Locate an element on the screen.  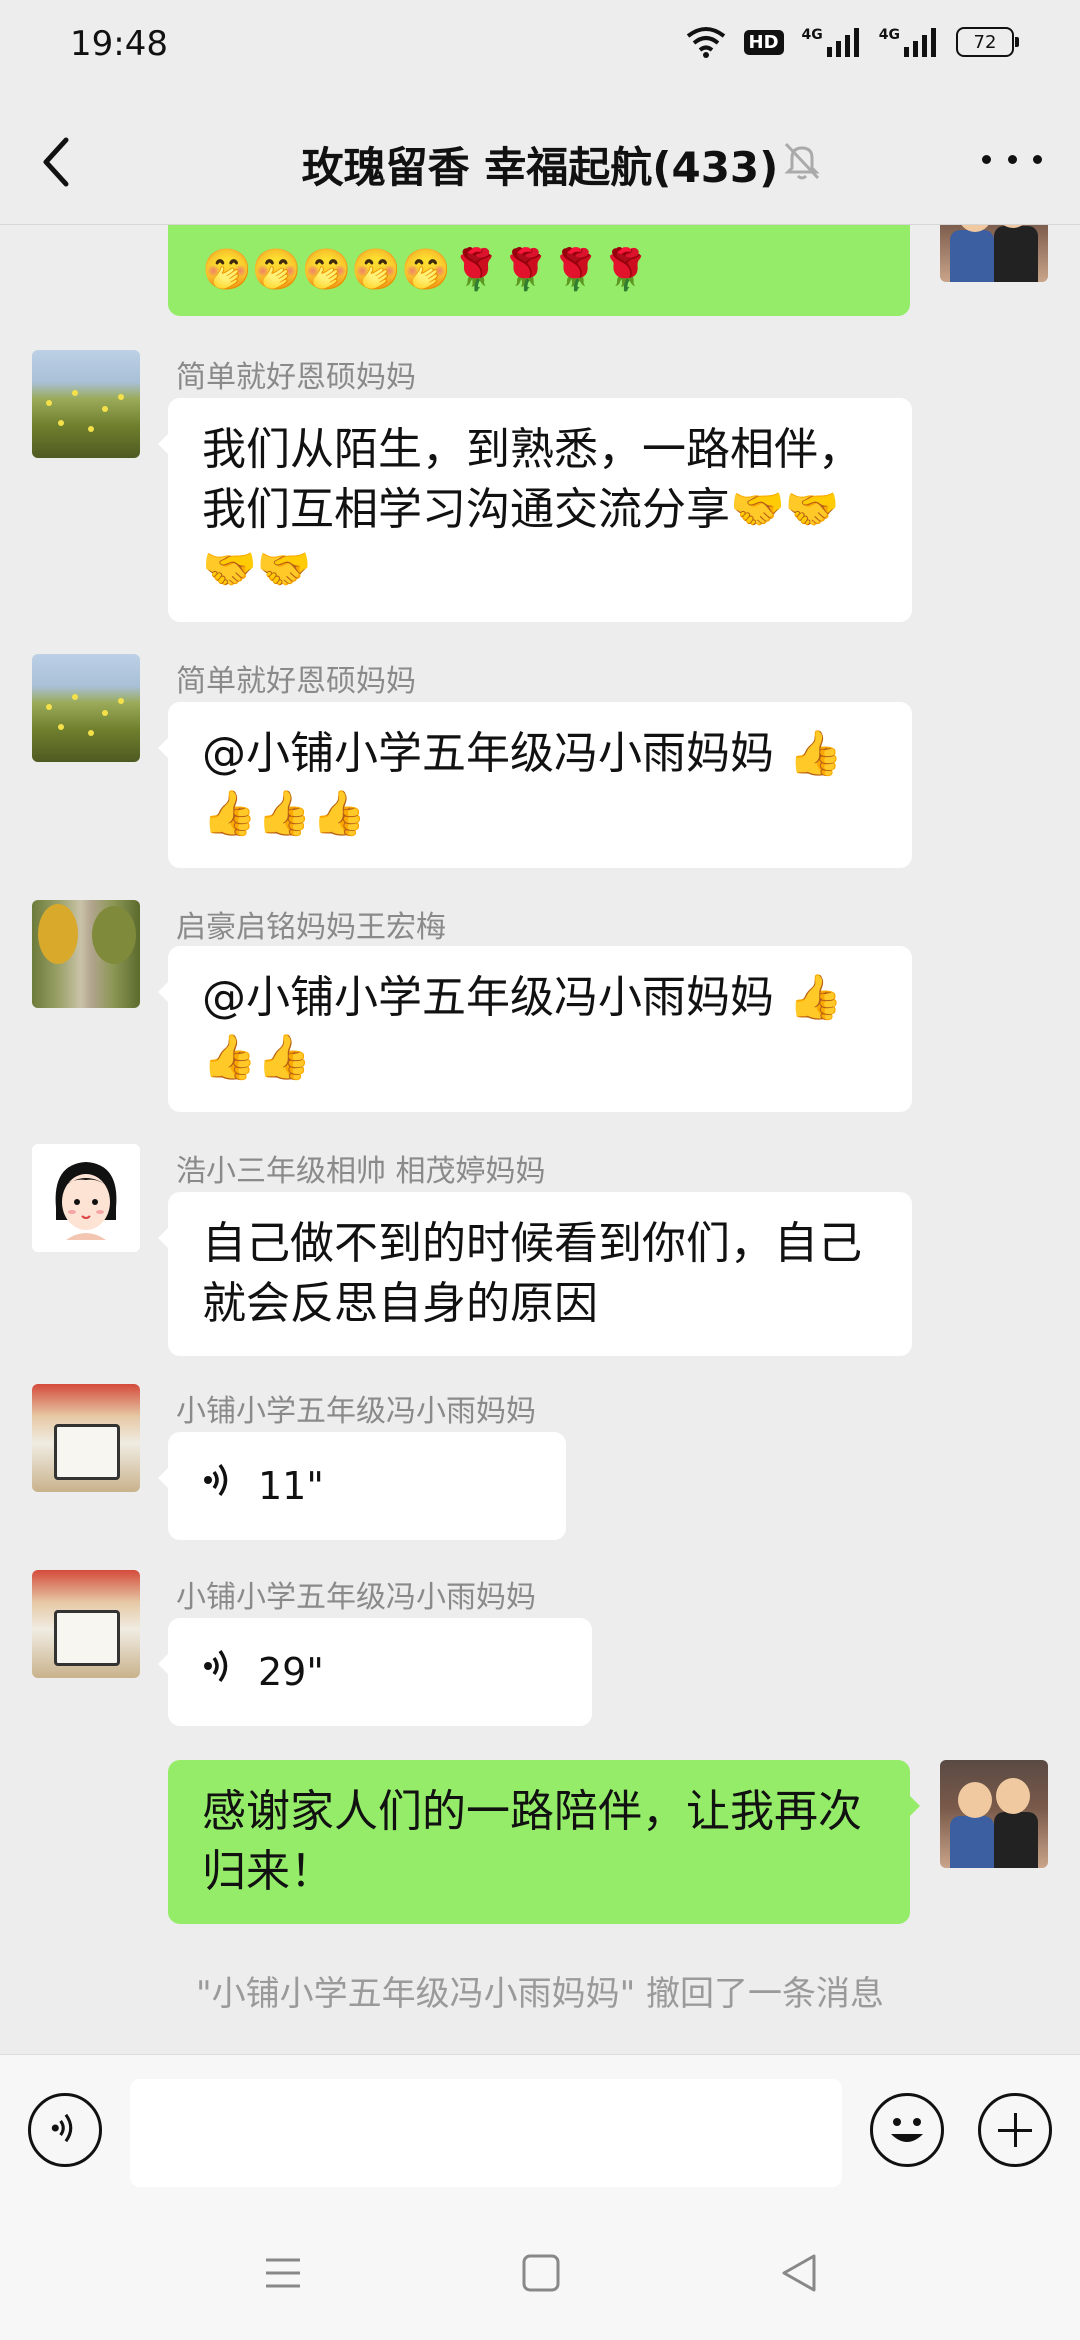
chat-header: 玫瑰留香 幸福起航(433) is located at coordinates (540, 160).